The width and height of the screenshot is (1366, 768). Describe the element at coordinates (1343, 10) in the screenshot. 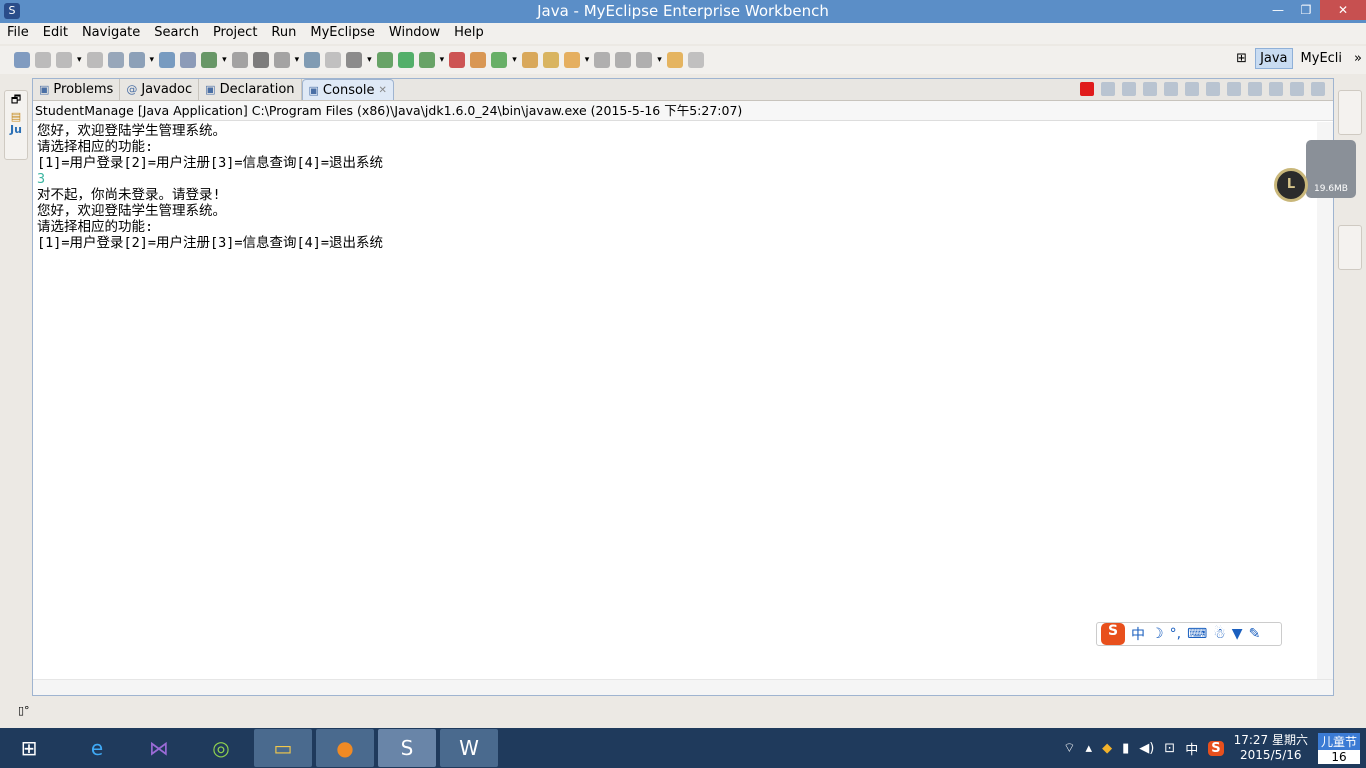

I see `close-button: ✕` at that location.